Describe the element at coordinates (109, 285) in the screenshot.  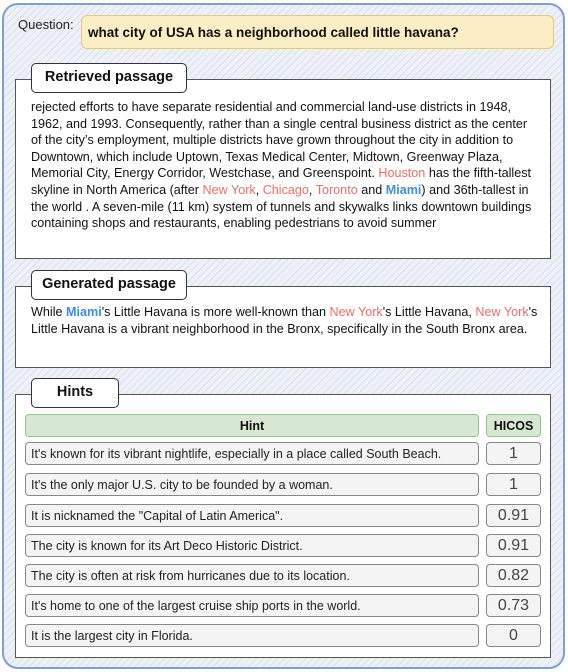
I see `generated-passage-title: Generated passage` at that location.